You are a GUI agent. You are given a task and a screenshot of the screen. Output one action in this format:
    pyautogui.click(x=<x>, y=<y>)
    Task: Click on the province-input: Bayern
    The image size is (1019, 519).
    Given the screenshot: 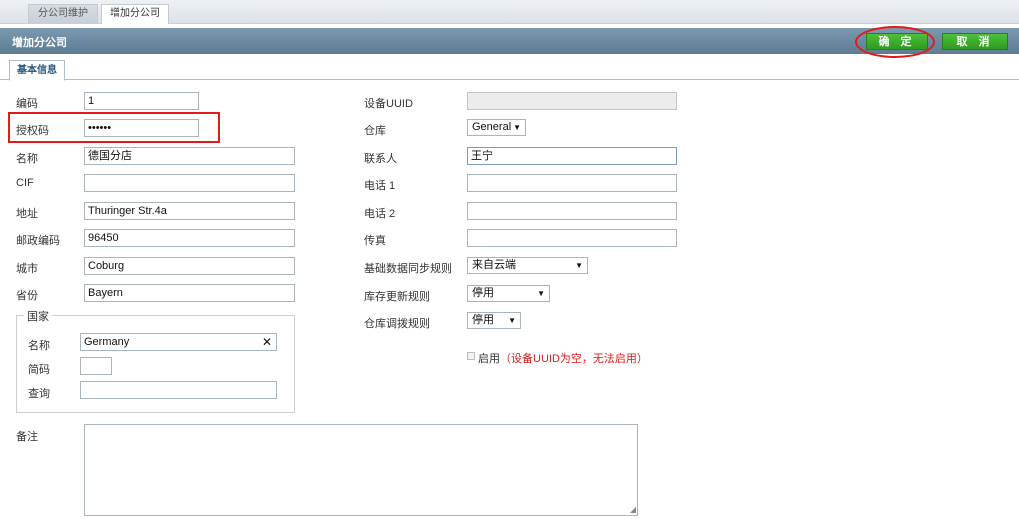 What is the action you would take?
    pyautogui.click(x=189, y=293)
    